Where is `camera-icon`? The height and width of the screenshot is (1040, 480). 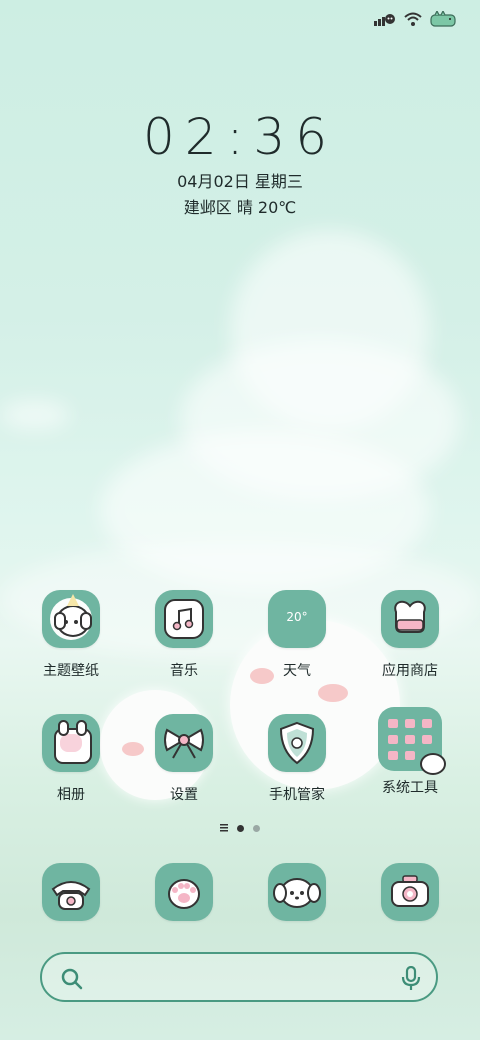
camera-icon is located at coordinates (410, 892).